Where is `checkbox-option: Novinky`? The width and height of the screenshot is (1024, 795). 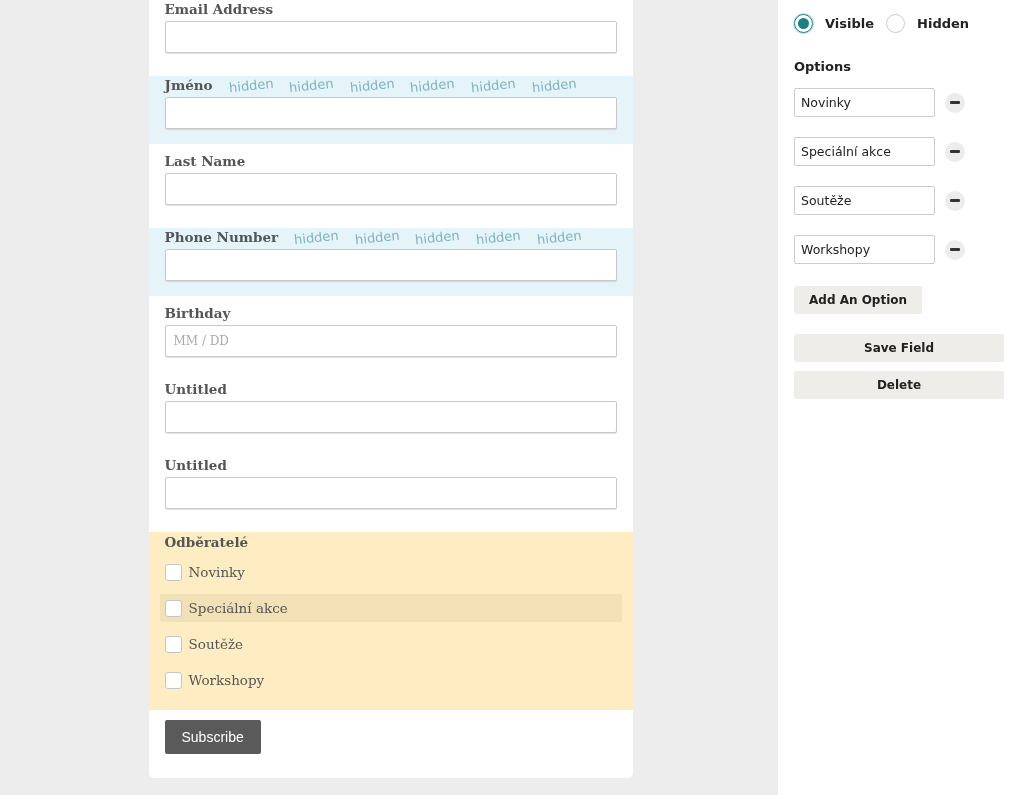 checkbox-option: Novinky is located at coordinates (390, 572).